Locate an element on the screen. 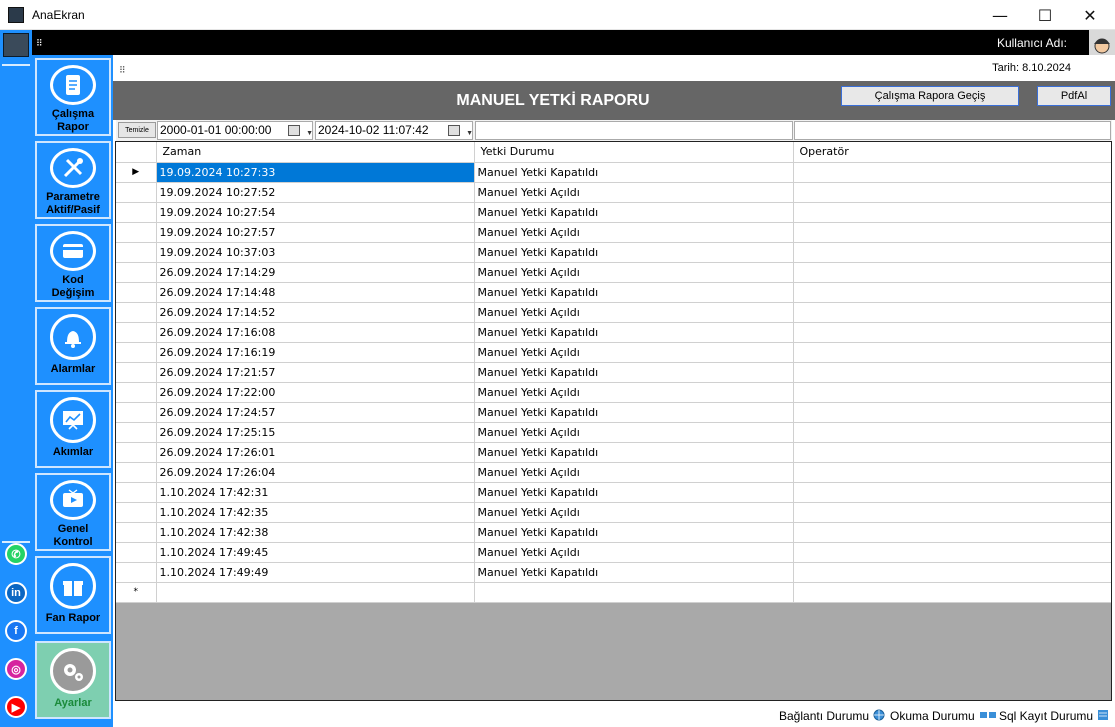  whatsapp-icon: ✆ is located at coordinates (16, 554).